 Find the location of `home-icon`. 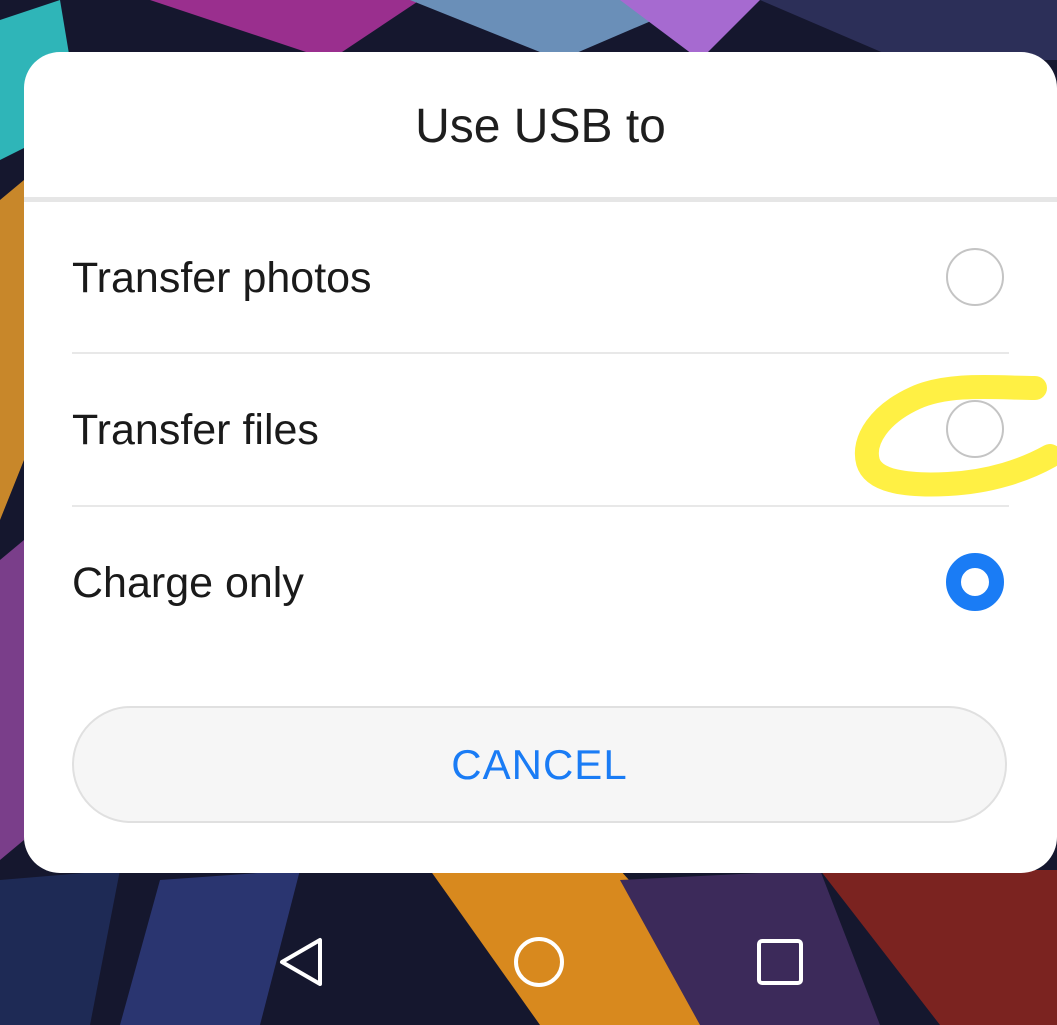

home-icon is located at coordinates (539, 962).